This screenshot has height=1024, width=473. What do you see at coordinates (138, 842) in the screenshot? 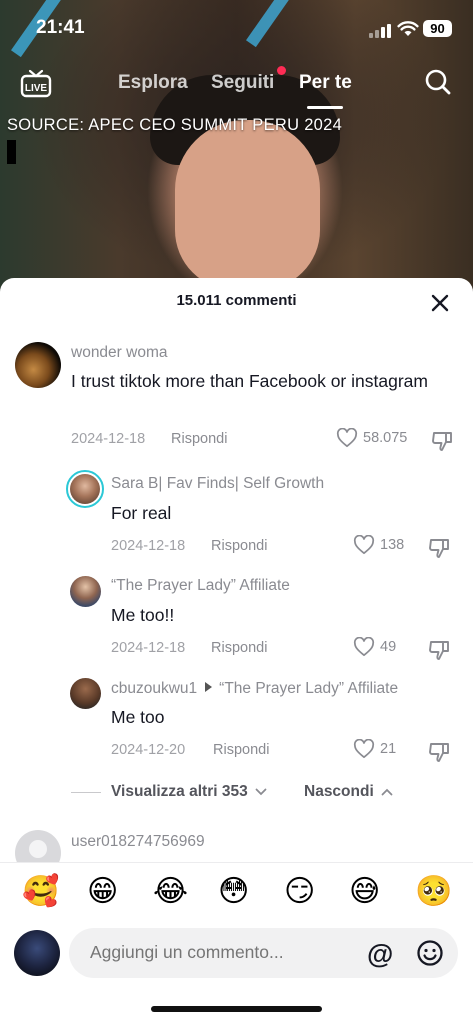
I see `comment-username: user018274756969` at bounding box center [138, 842].